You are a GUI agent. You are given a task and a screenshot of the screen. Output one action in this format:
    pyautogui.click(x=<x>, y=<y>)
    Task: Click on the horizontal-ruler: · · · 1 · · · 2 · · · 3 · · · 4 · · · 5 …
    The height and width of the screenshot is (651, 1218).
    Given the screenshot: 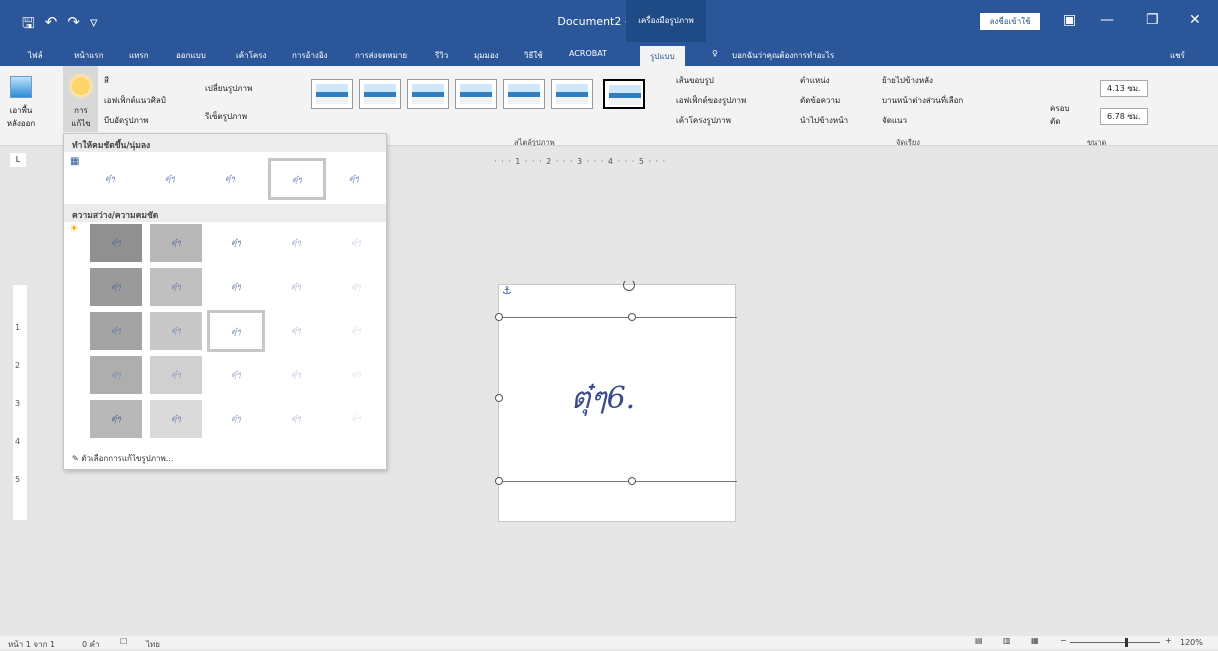 What is the action you would take?
    pyautogui.click(x=580, y=161)
    